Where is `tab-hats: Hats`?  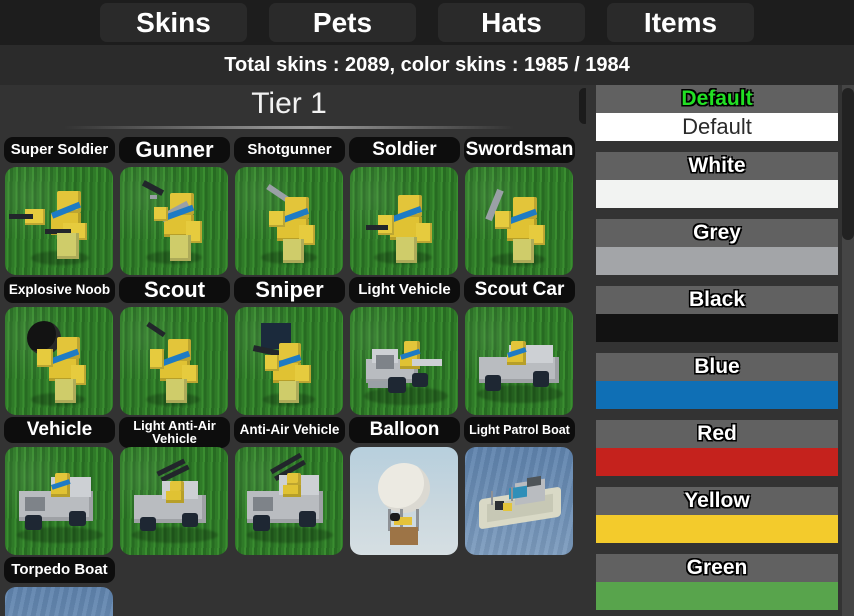 tab-hats: Hats is located at coordinates (511, 22).